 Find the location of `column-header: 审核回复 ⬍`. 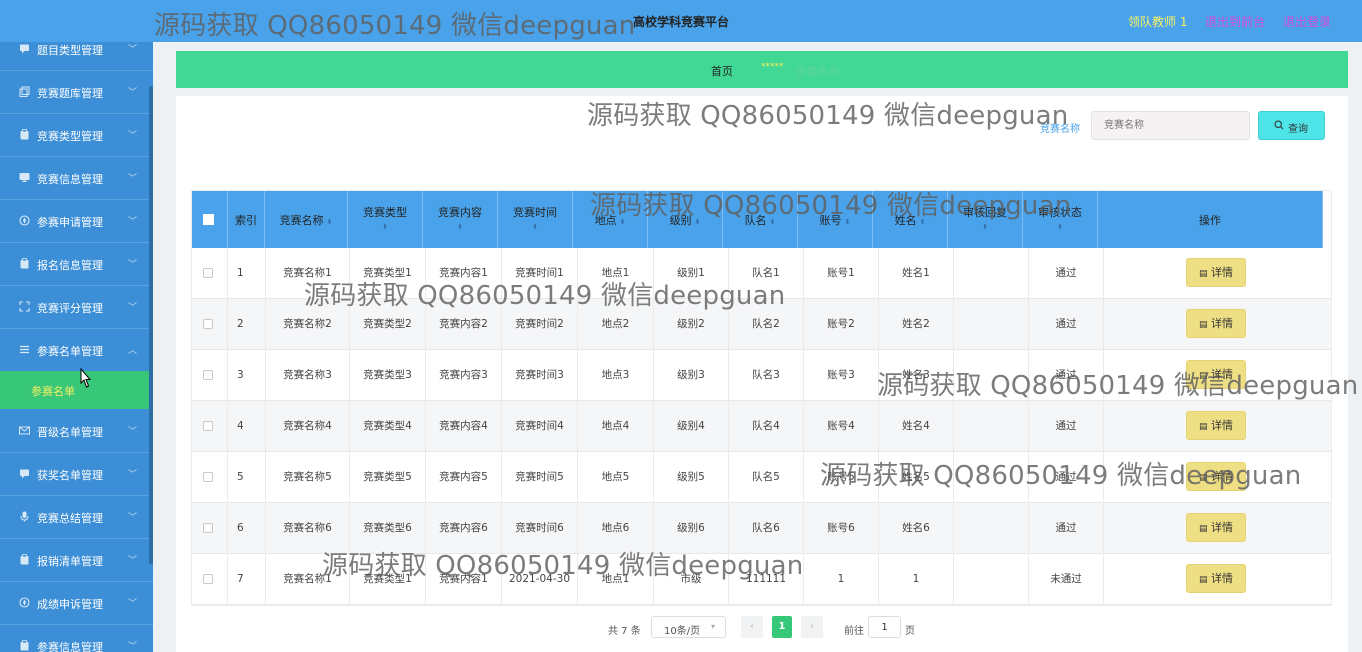

column-header: 审核回复 ⬍ is located at coordinates (985, 219).